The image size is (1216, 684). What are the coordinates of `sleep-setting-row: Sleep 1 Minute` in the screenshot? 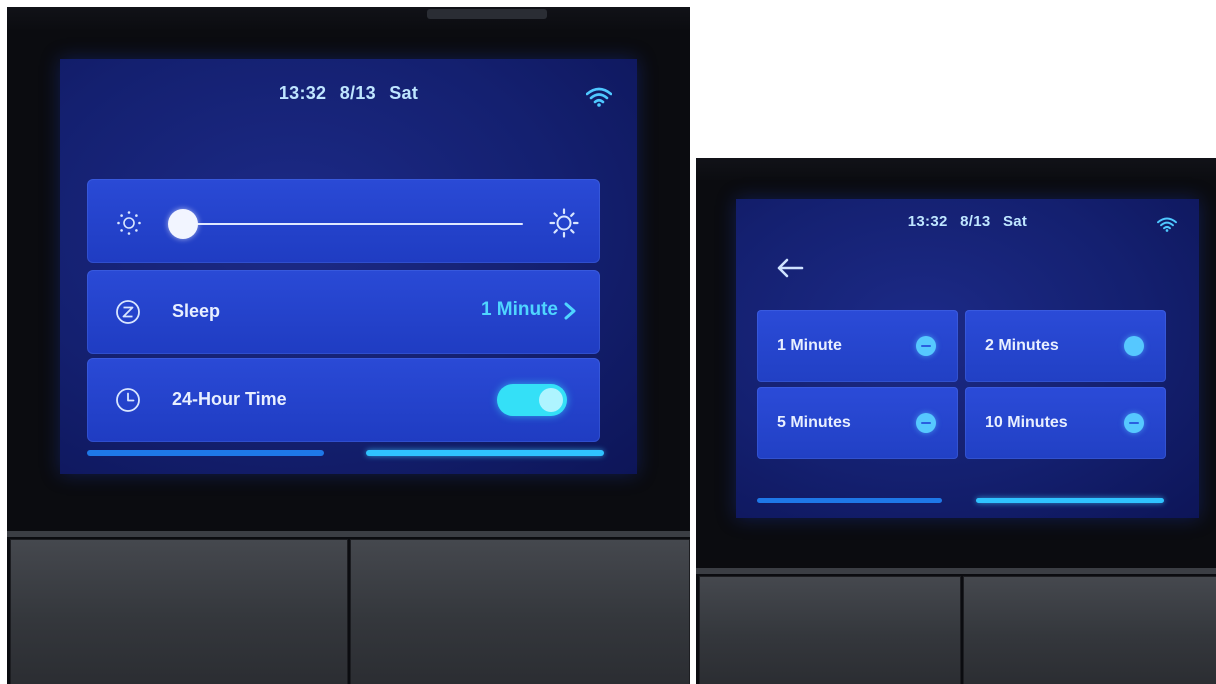 It's located at (343, 312).